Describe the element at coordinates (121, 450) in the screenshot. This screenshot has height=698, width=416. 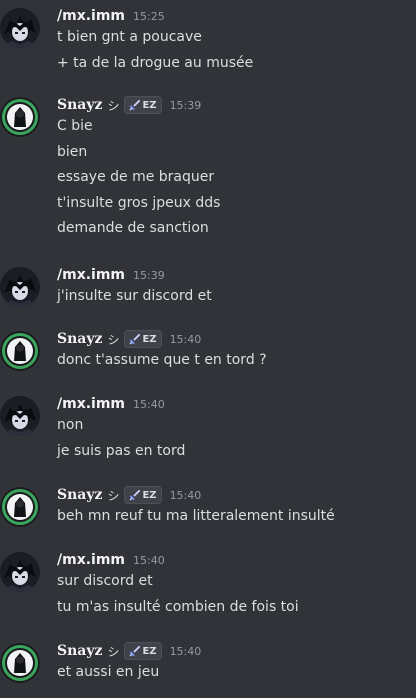
I see `message-text: je suis pas en tord` at that location.